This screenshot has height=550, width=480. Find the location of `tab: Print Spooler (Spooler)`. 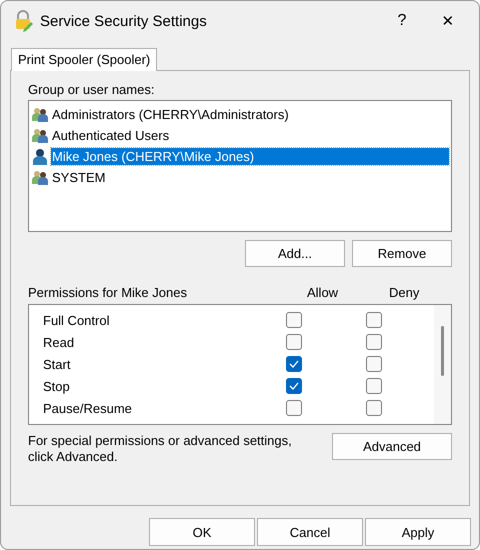

tab: Print Spooler (Spooler) is located at coordinates (84, 59).